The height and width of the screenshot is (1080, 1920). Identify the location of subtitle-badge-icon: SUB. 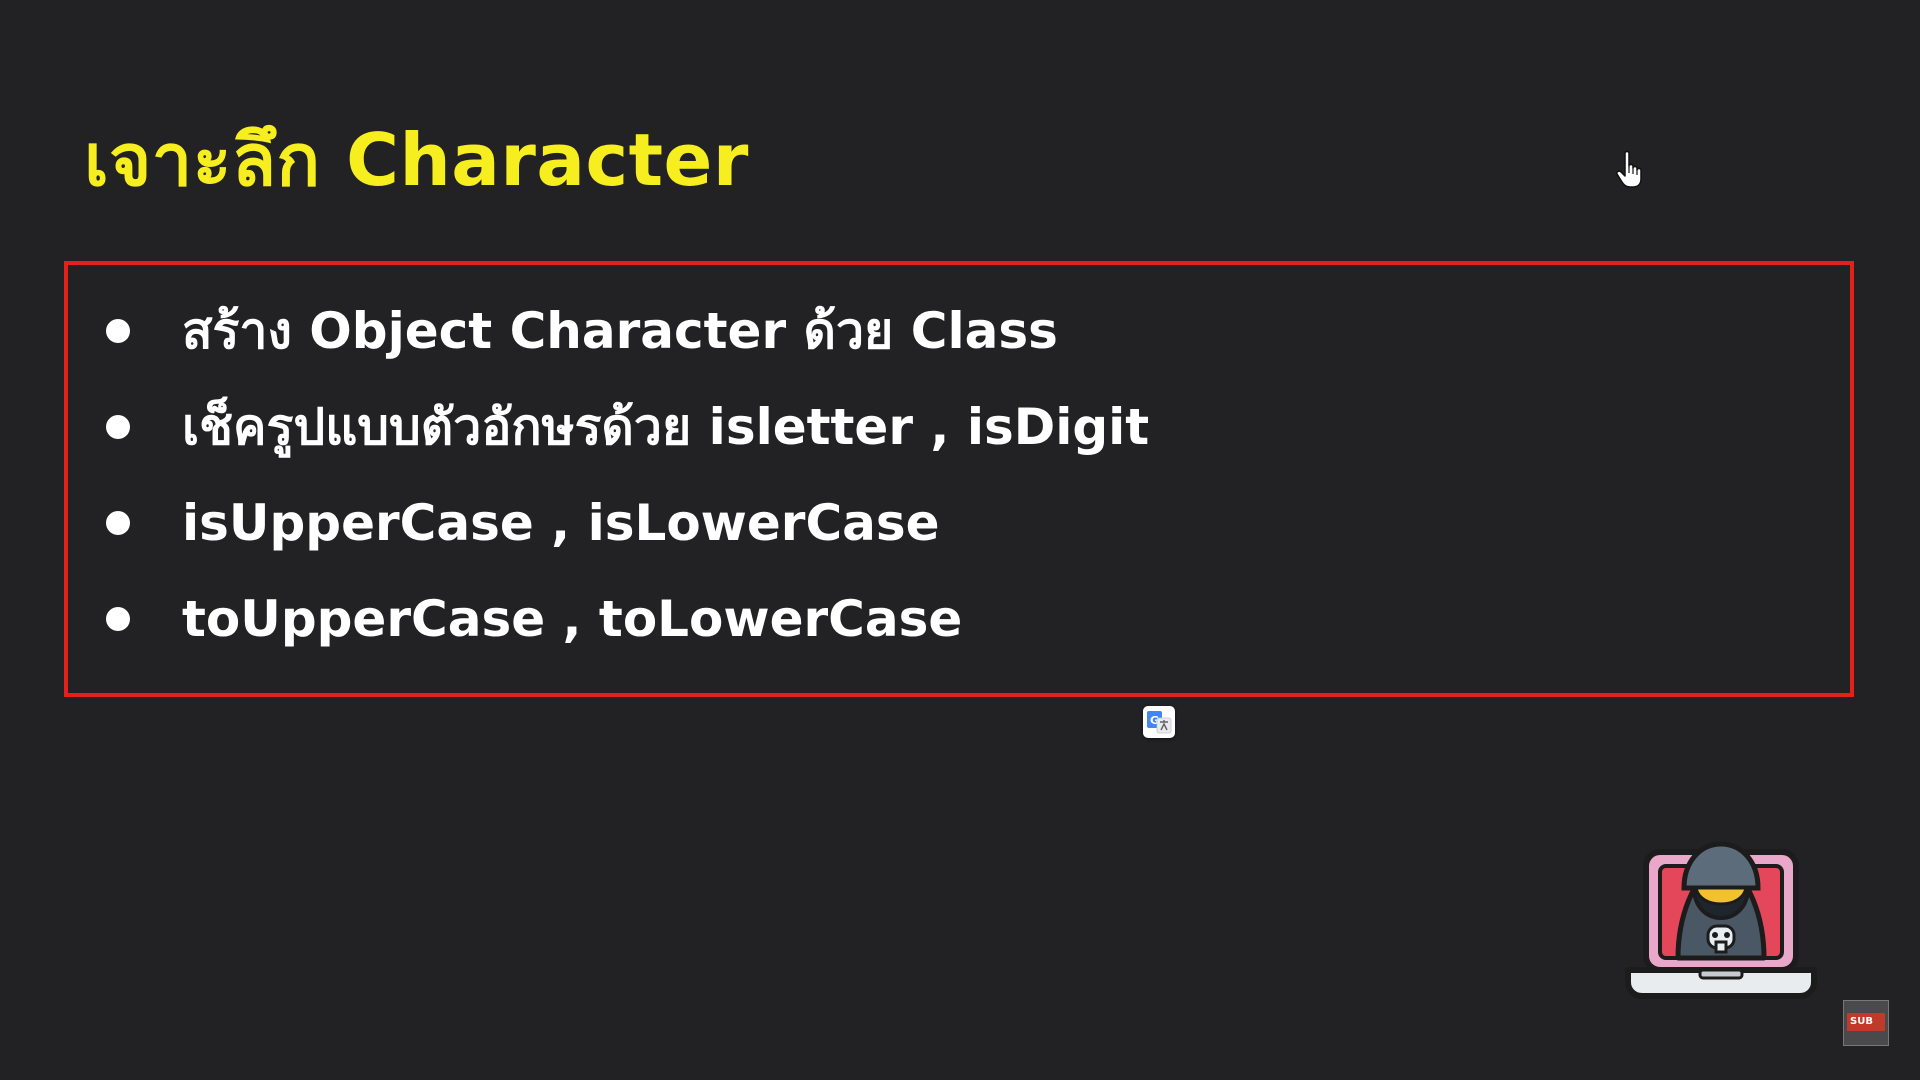
(1866, 1023).